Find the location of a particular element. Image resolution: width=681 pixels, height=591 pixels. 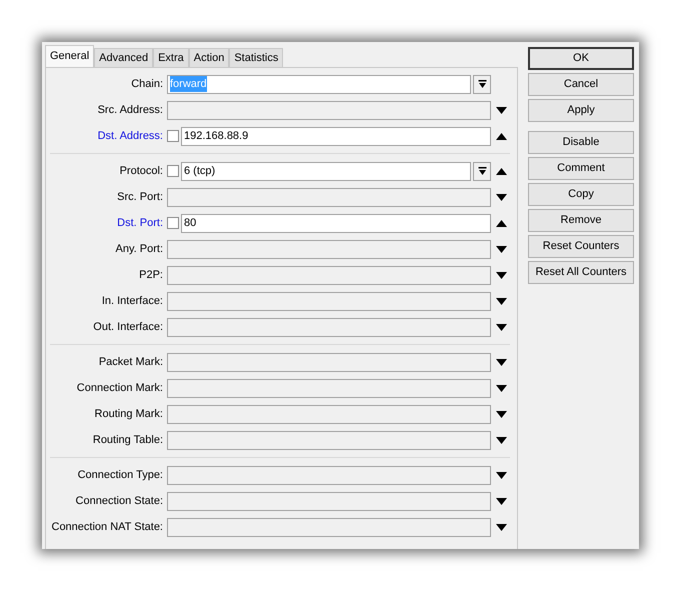

field-label: Routing Table: is located at coordinates (128, 440).